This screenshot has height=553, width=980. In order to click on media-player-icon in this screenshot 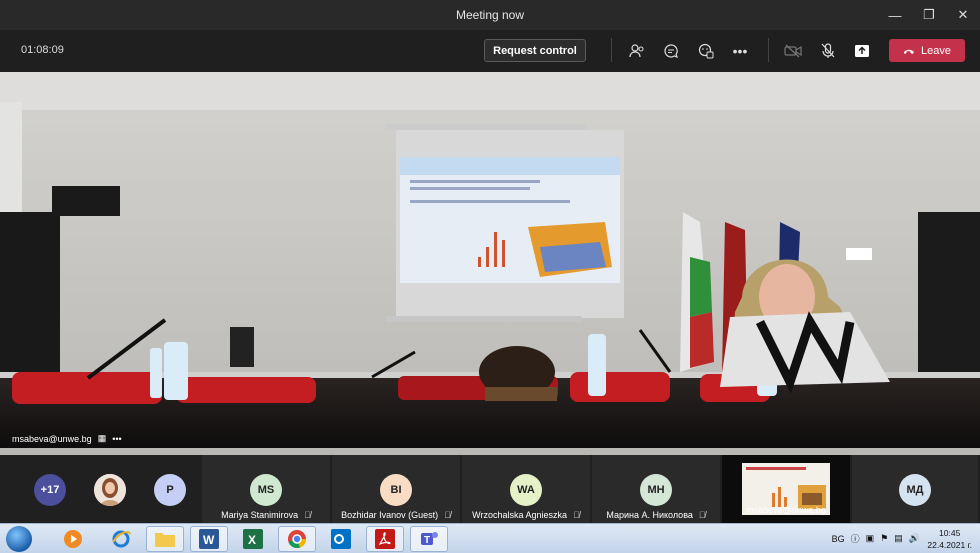, I will do `click(73, 539)`.